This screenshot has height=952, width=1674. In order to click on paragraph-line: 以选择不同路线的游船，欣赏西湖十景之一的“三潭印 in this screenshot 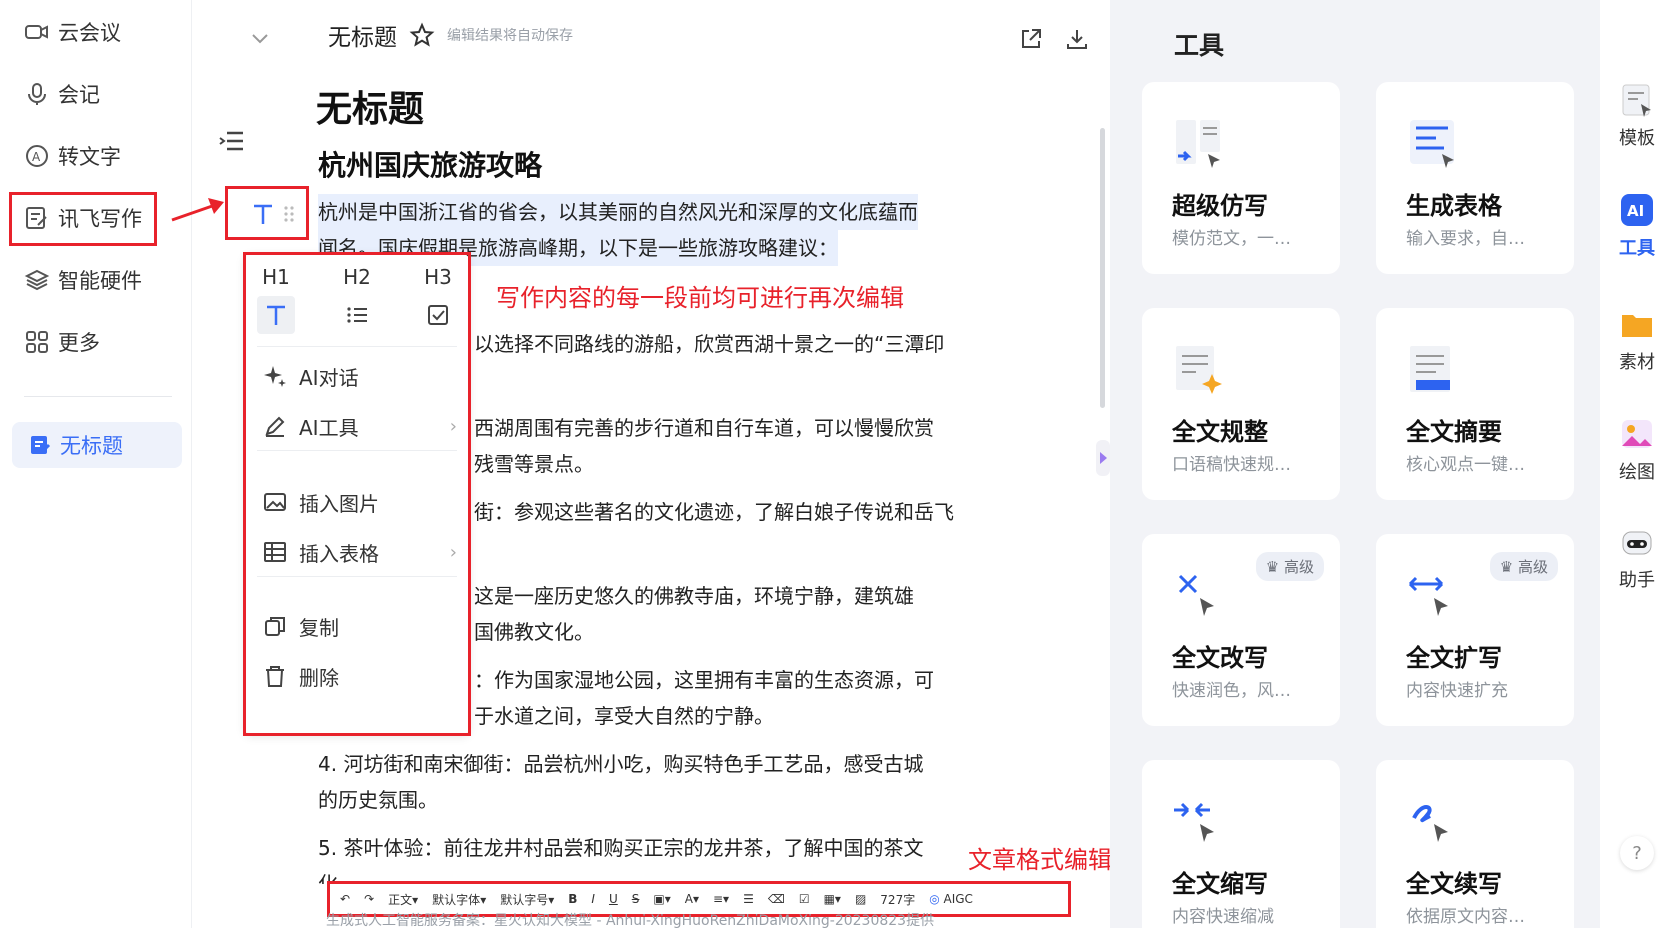, I will do `click(709, 344)`.